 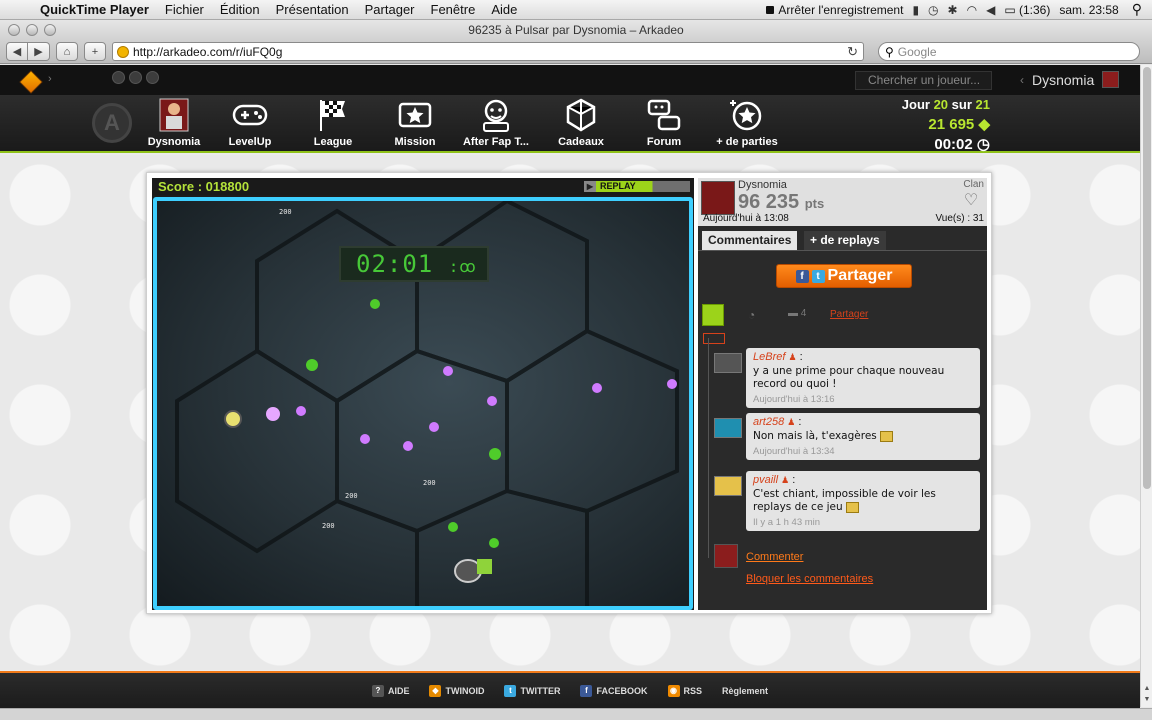 I want to click on footer-link-label: TWINOID, so click(x=465, y=690).